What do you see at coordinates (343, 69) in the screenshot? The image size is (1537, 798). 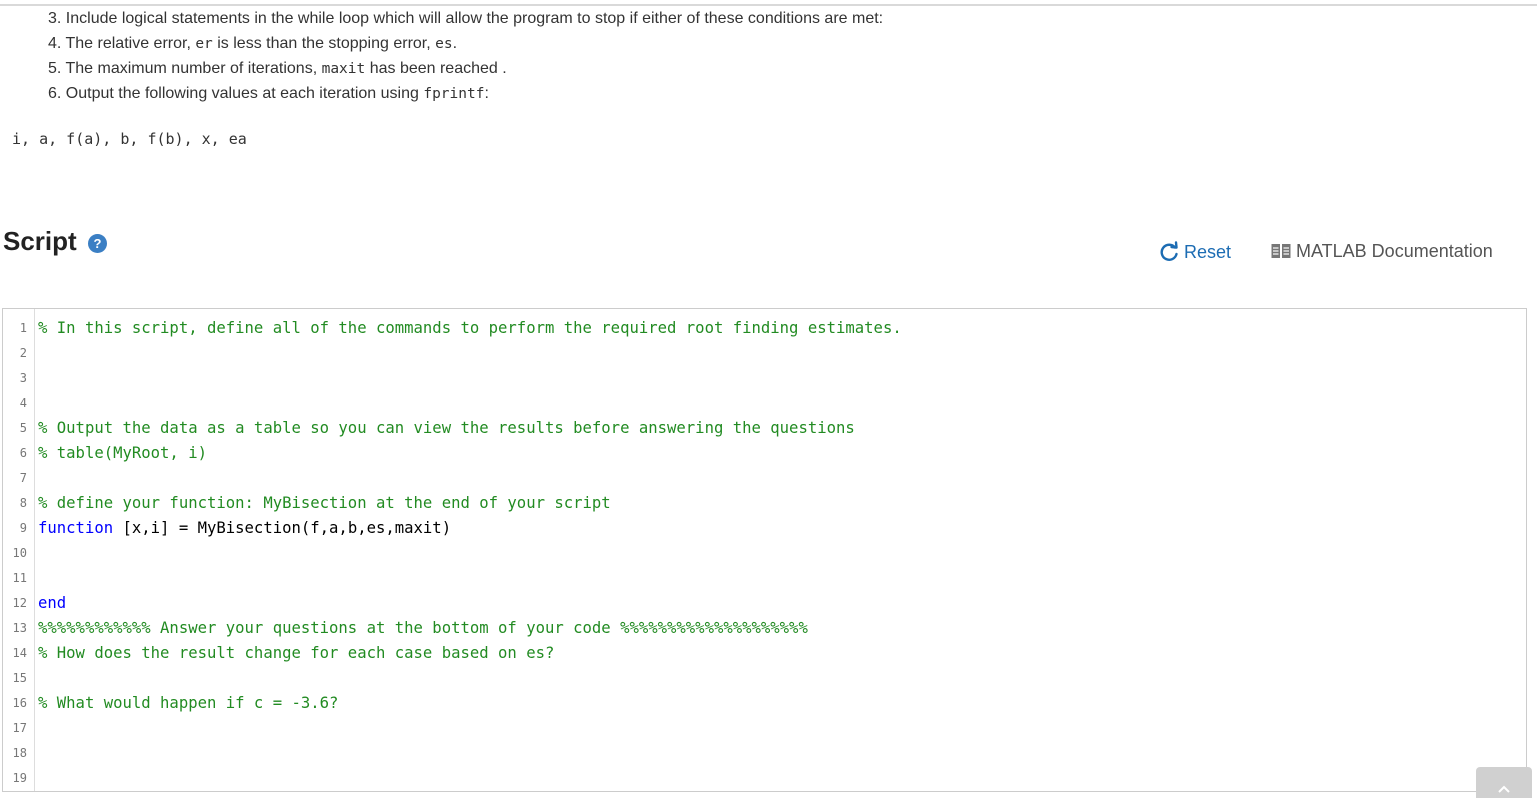 I see `inline-code: maxit` at bounding box center [343, 69].